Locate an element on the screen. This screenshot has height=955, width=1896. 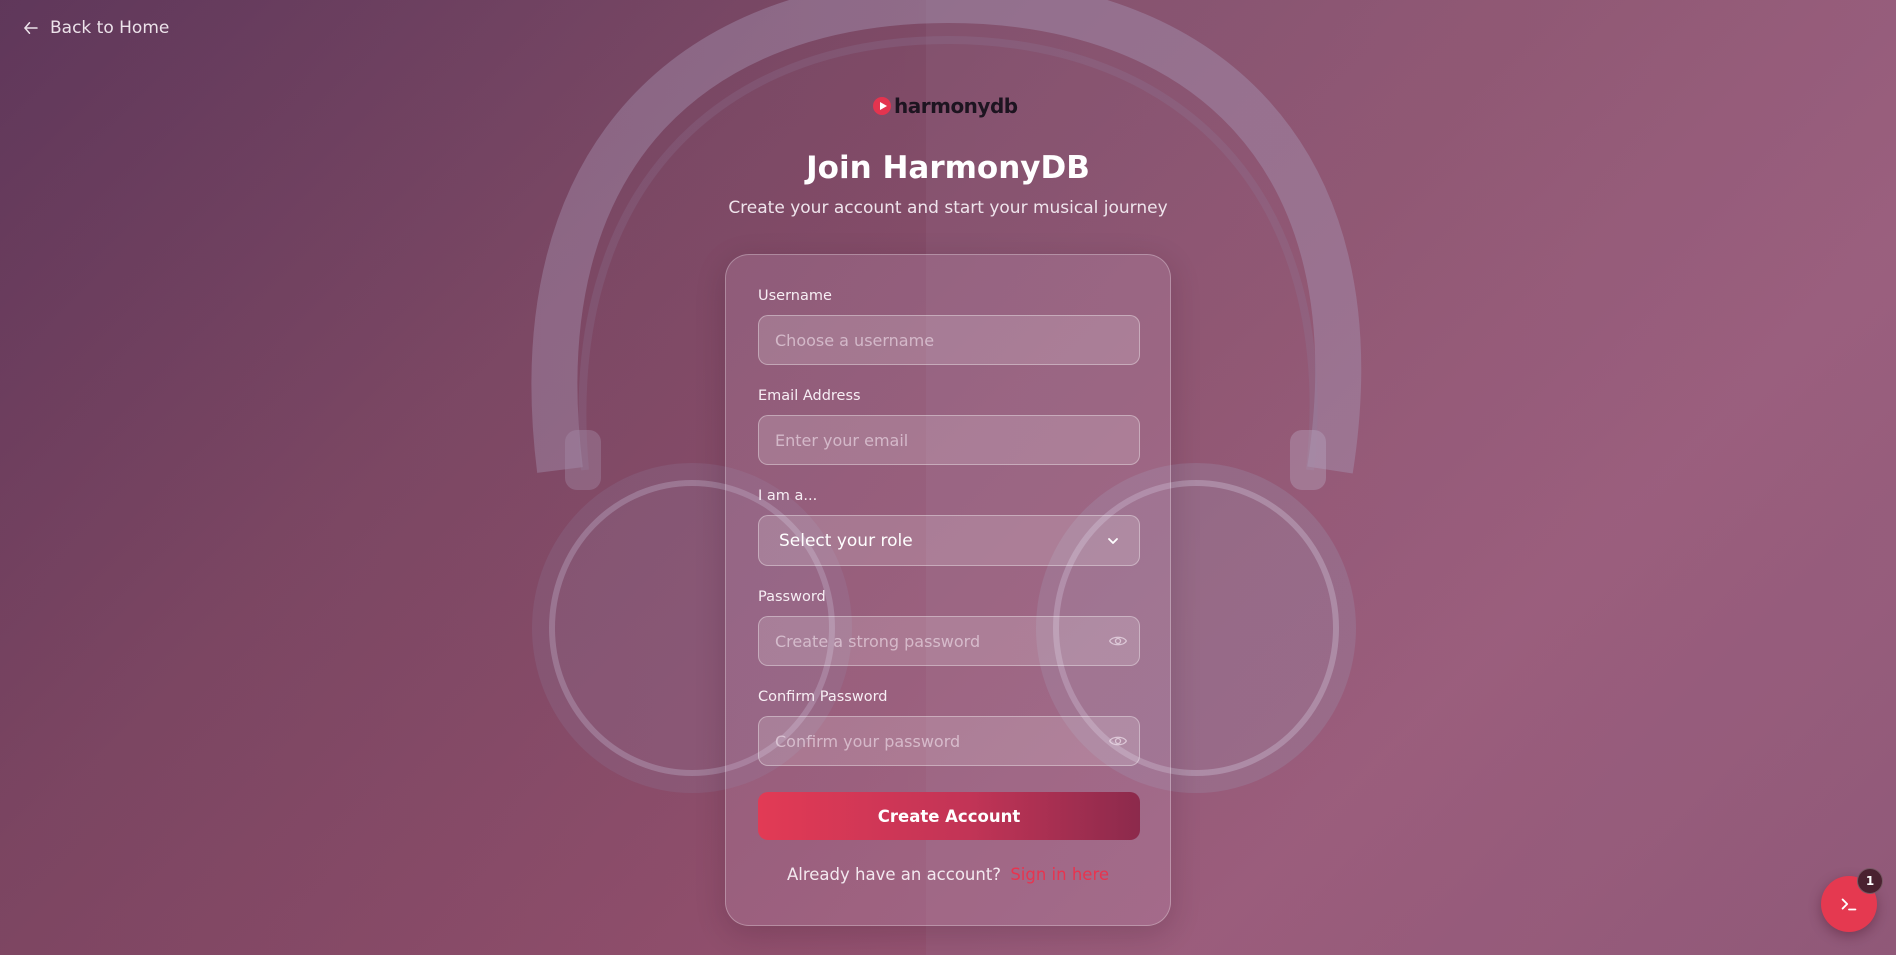
terminal-fab-button: 1 is located at coordinates (1852, 900).